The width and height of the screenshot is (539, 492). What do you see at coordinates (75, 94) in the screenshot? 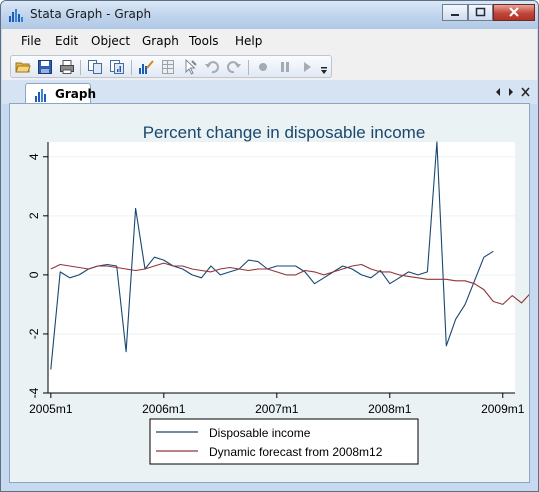
I see `tab-graph-label: Graph` at bounding box center [75, 94].